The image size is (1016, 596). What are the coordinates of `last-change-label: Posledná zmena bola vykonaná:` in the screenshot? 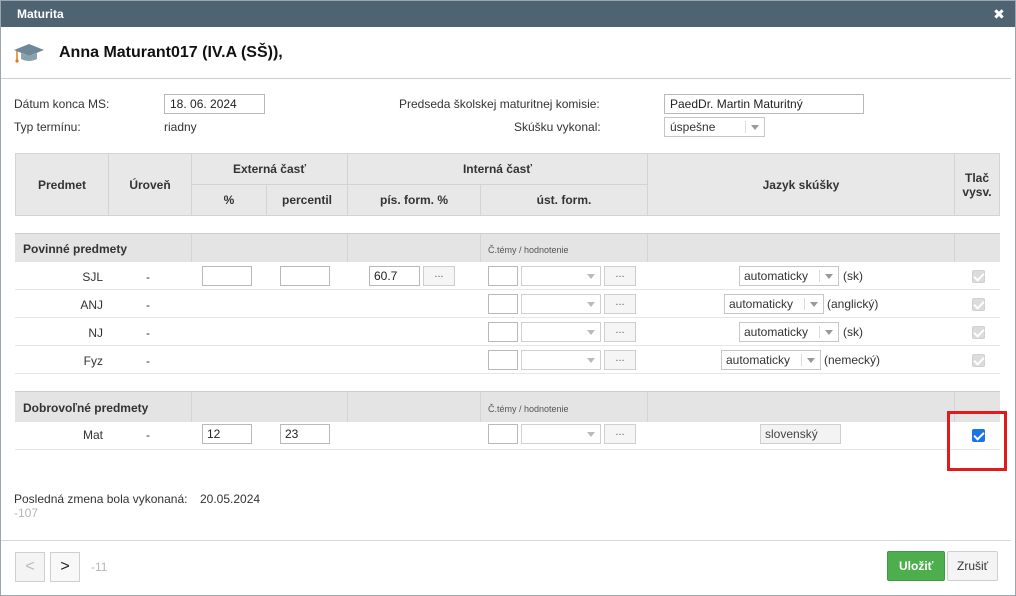 It's located at (101, 499).